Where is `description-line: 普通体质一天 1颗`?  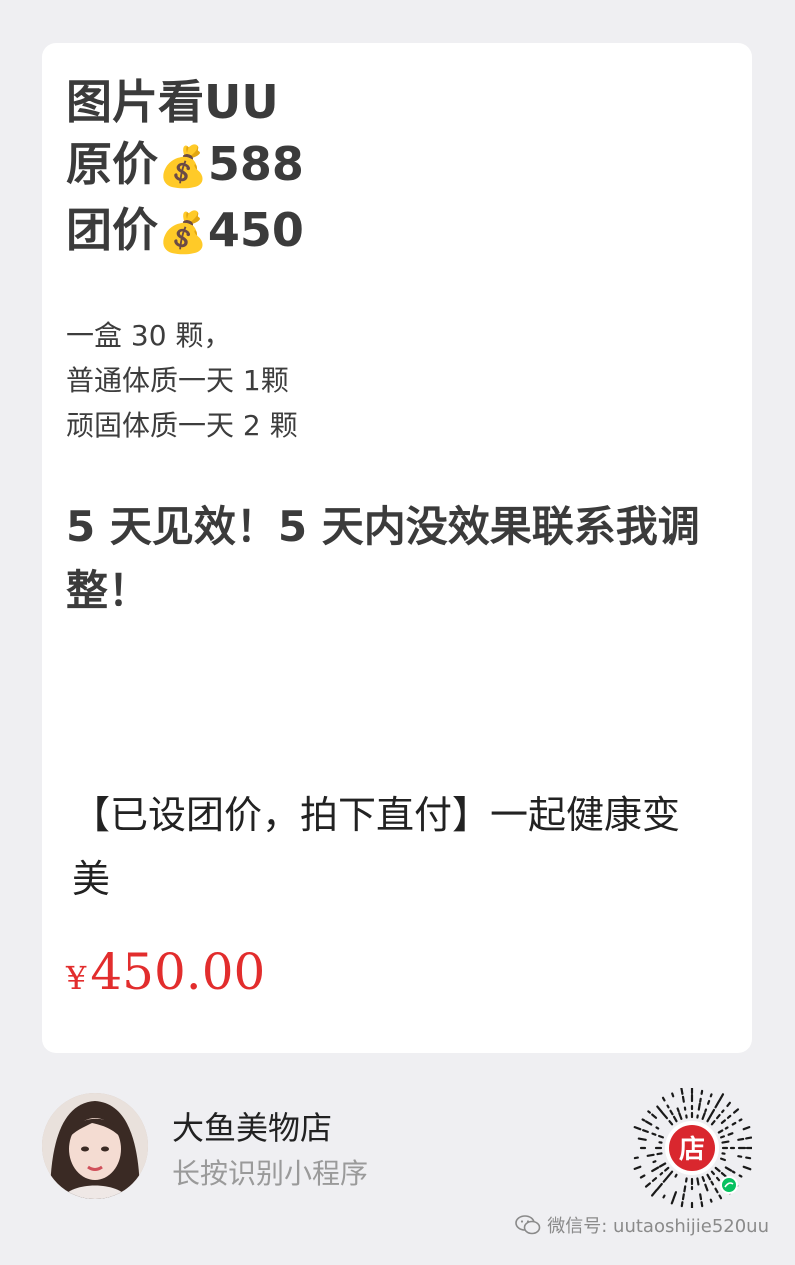 description-line: 普通体质一天 1颗 is located at coordinates (177, 380).